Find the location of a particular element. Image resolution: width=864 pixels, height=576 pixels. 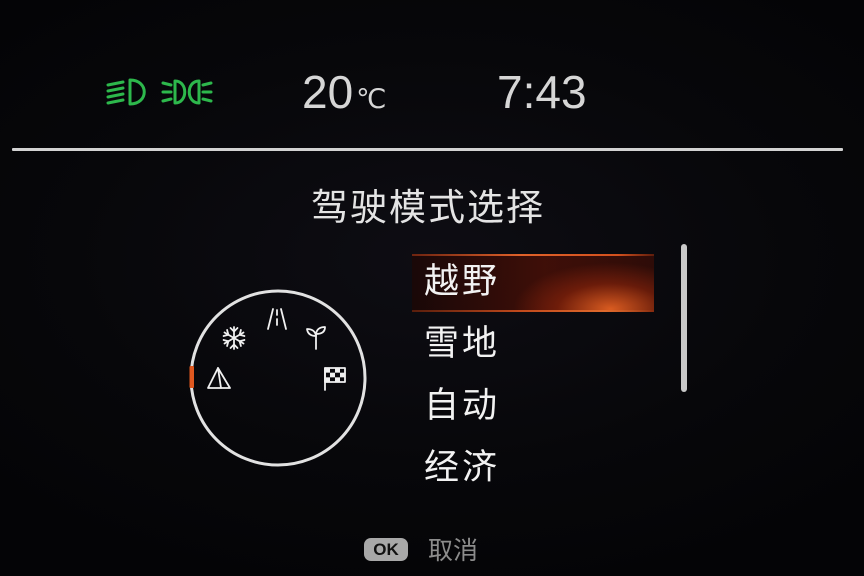

outside-temperature: 20 ℃ is located at coordinates (344, 92).